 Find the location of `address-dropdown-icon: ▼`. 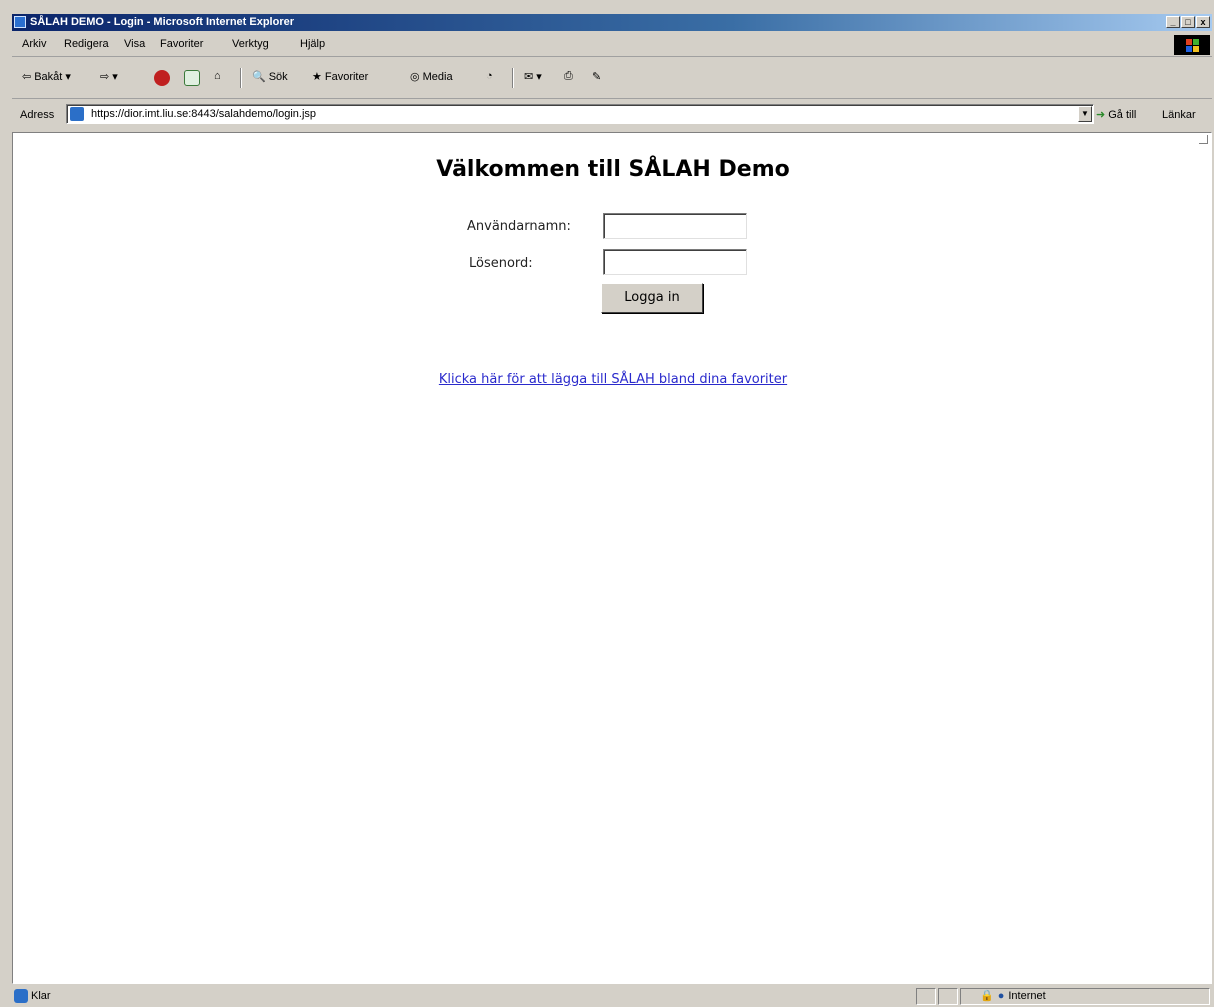

address-dropdown-icon: ▼ is located at coordinates (1085, 114).